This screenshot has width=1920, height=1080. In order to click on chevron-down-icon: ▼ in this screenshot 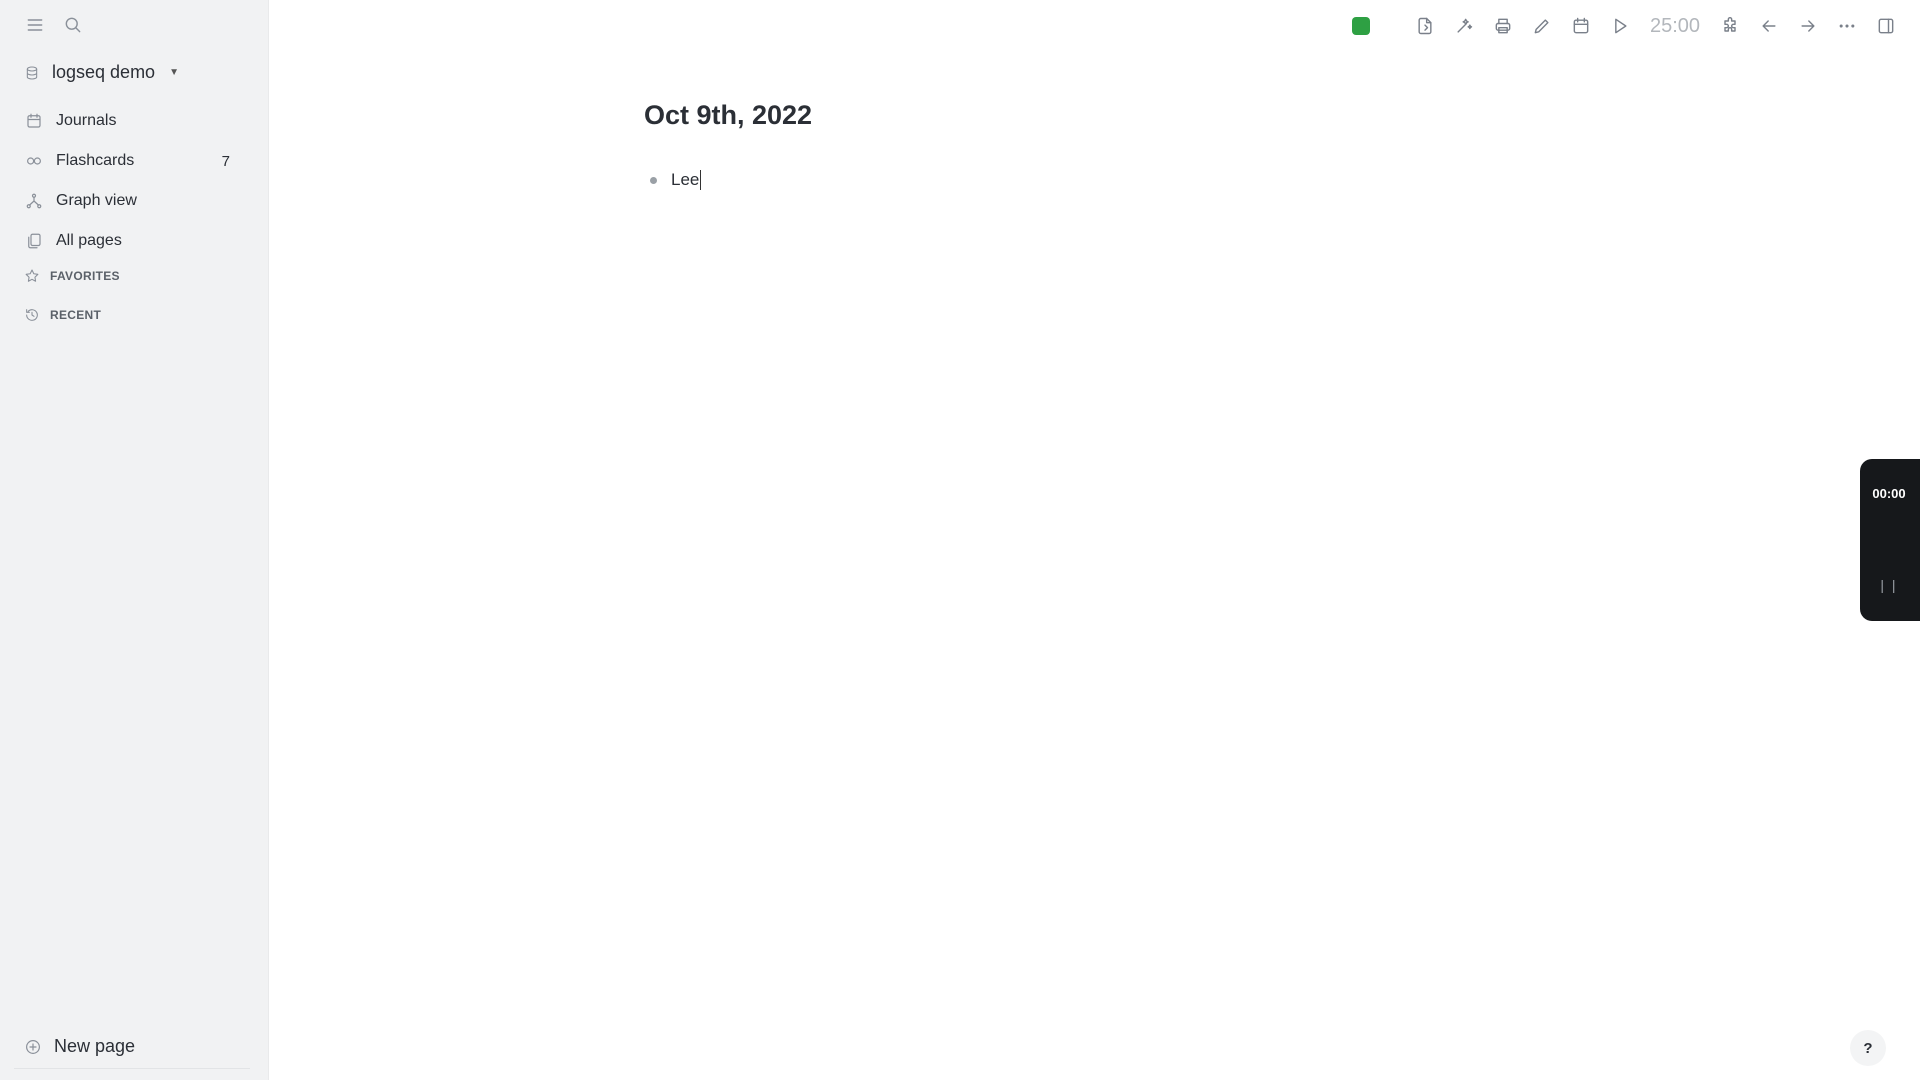, I will do `click(174, 72)`.